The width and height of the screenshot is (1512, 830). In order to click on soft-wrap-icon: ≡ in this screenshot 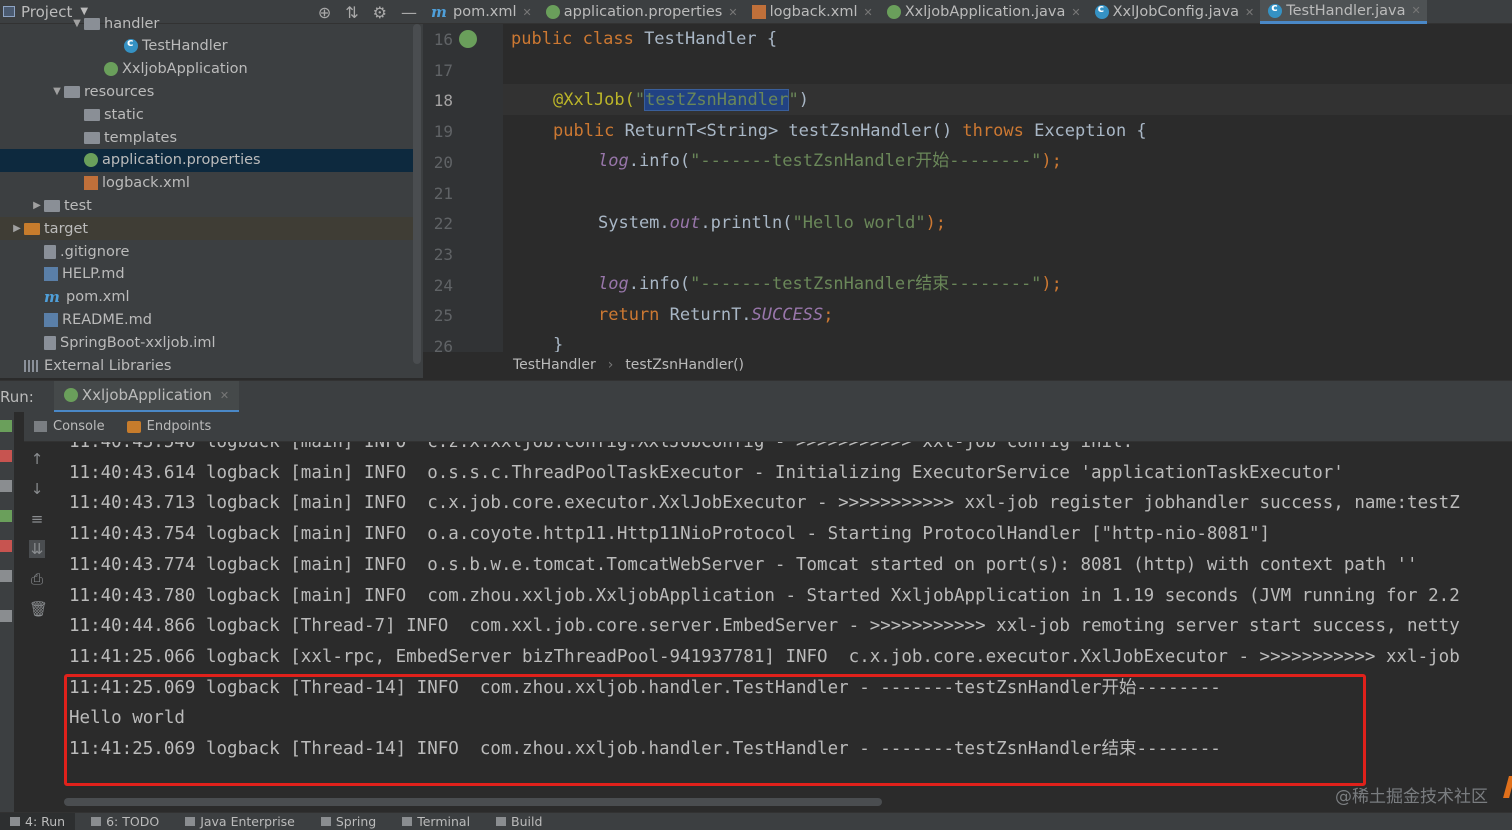, I will do `click(37, 519)`.